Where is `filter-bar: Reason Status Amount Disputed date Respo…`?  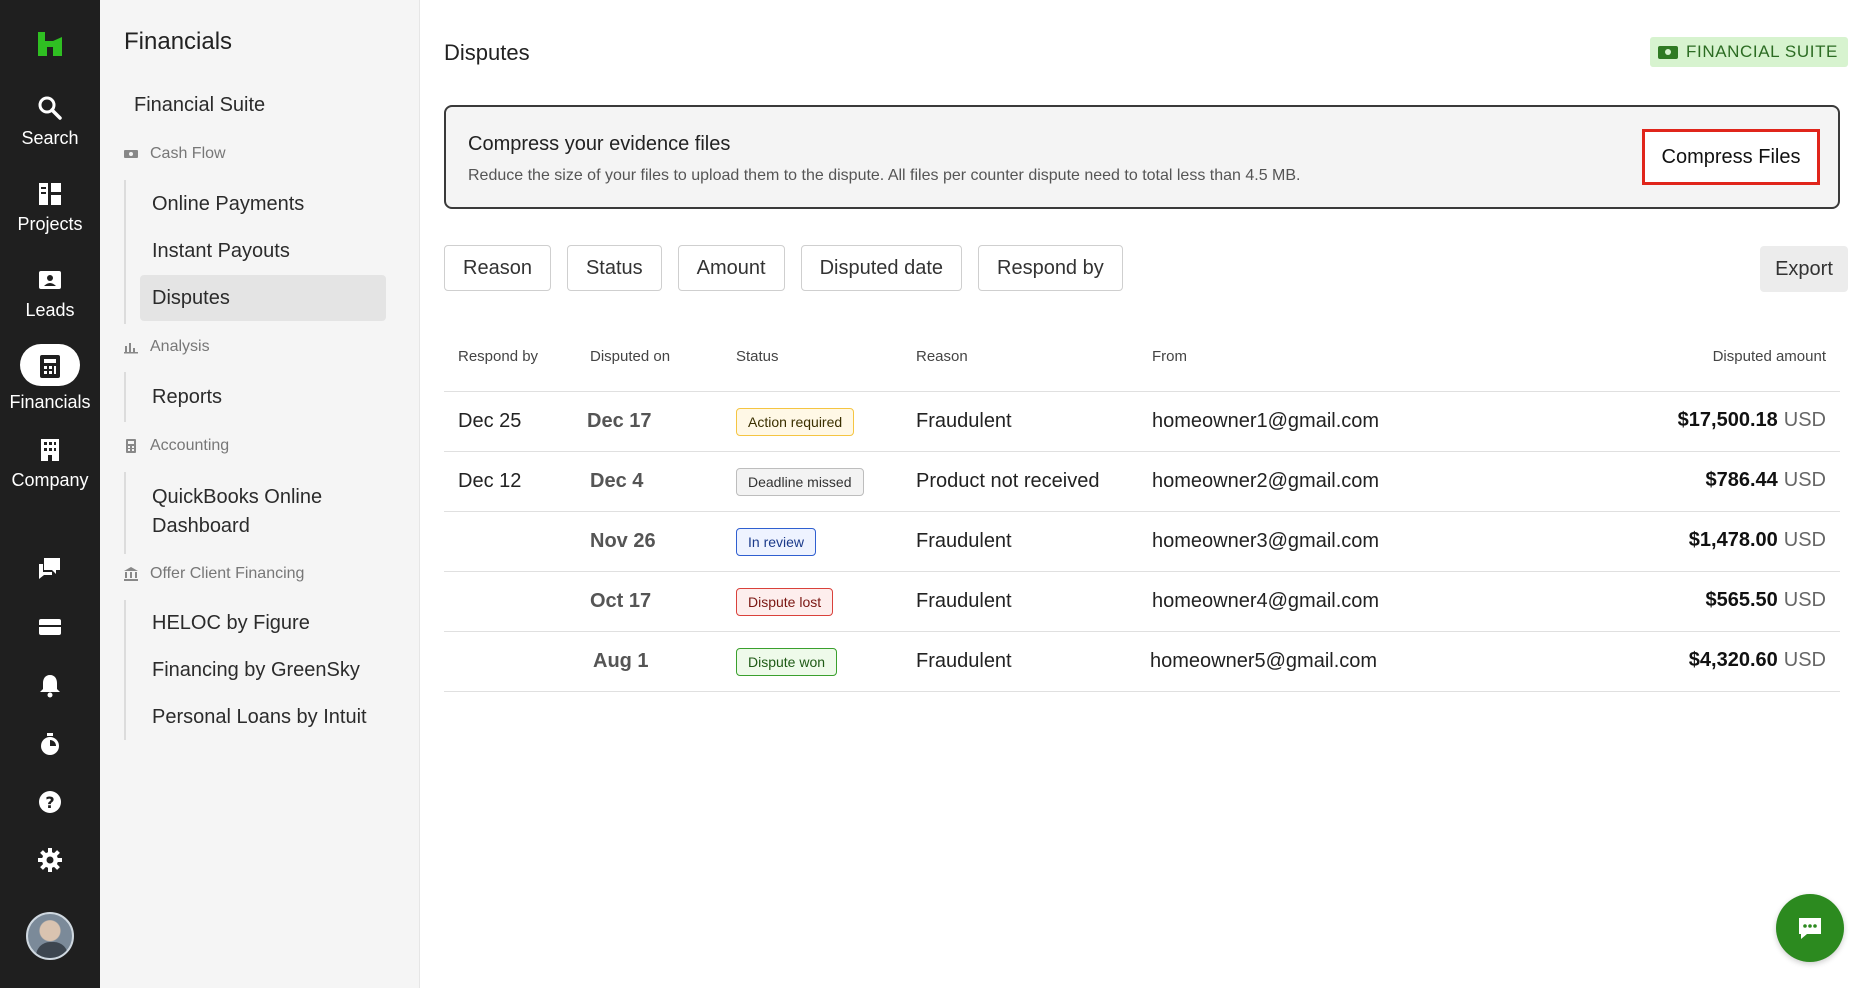 filter-bar: Reason Status Amount Disputed date Respo… is located at coordinates (783, 268).